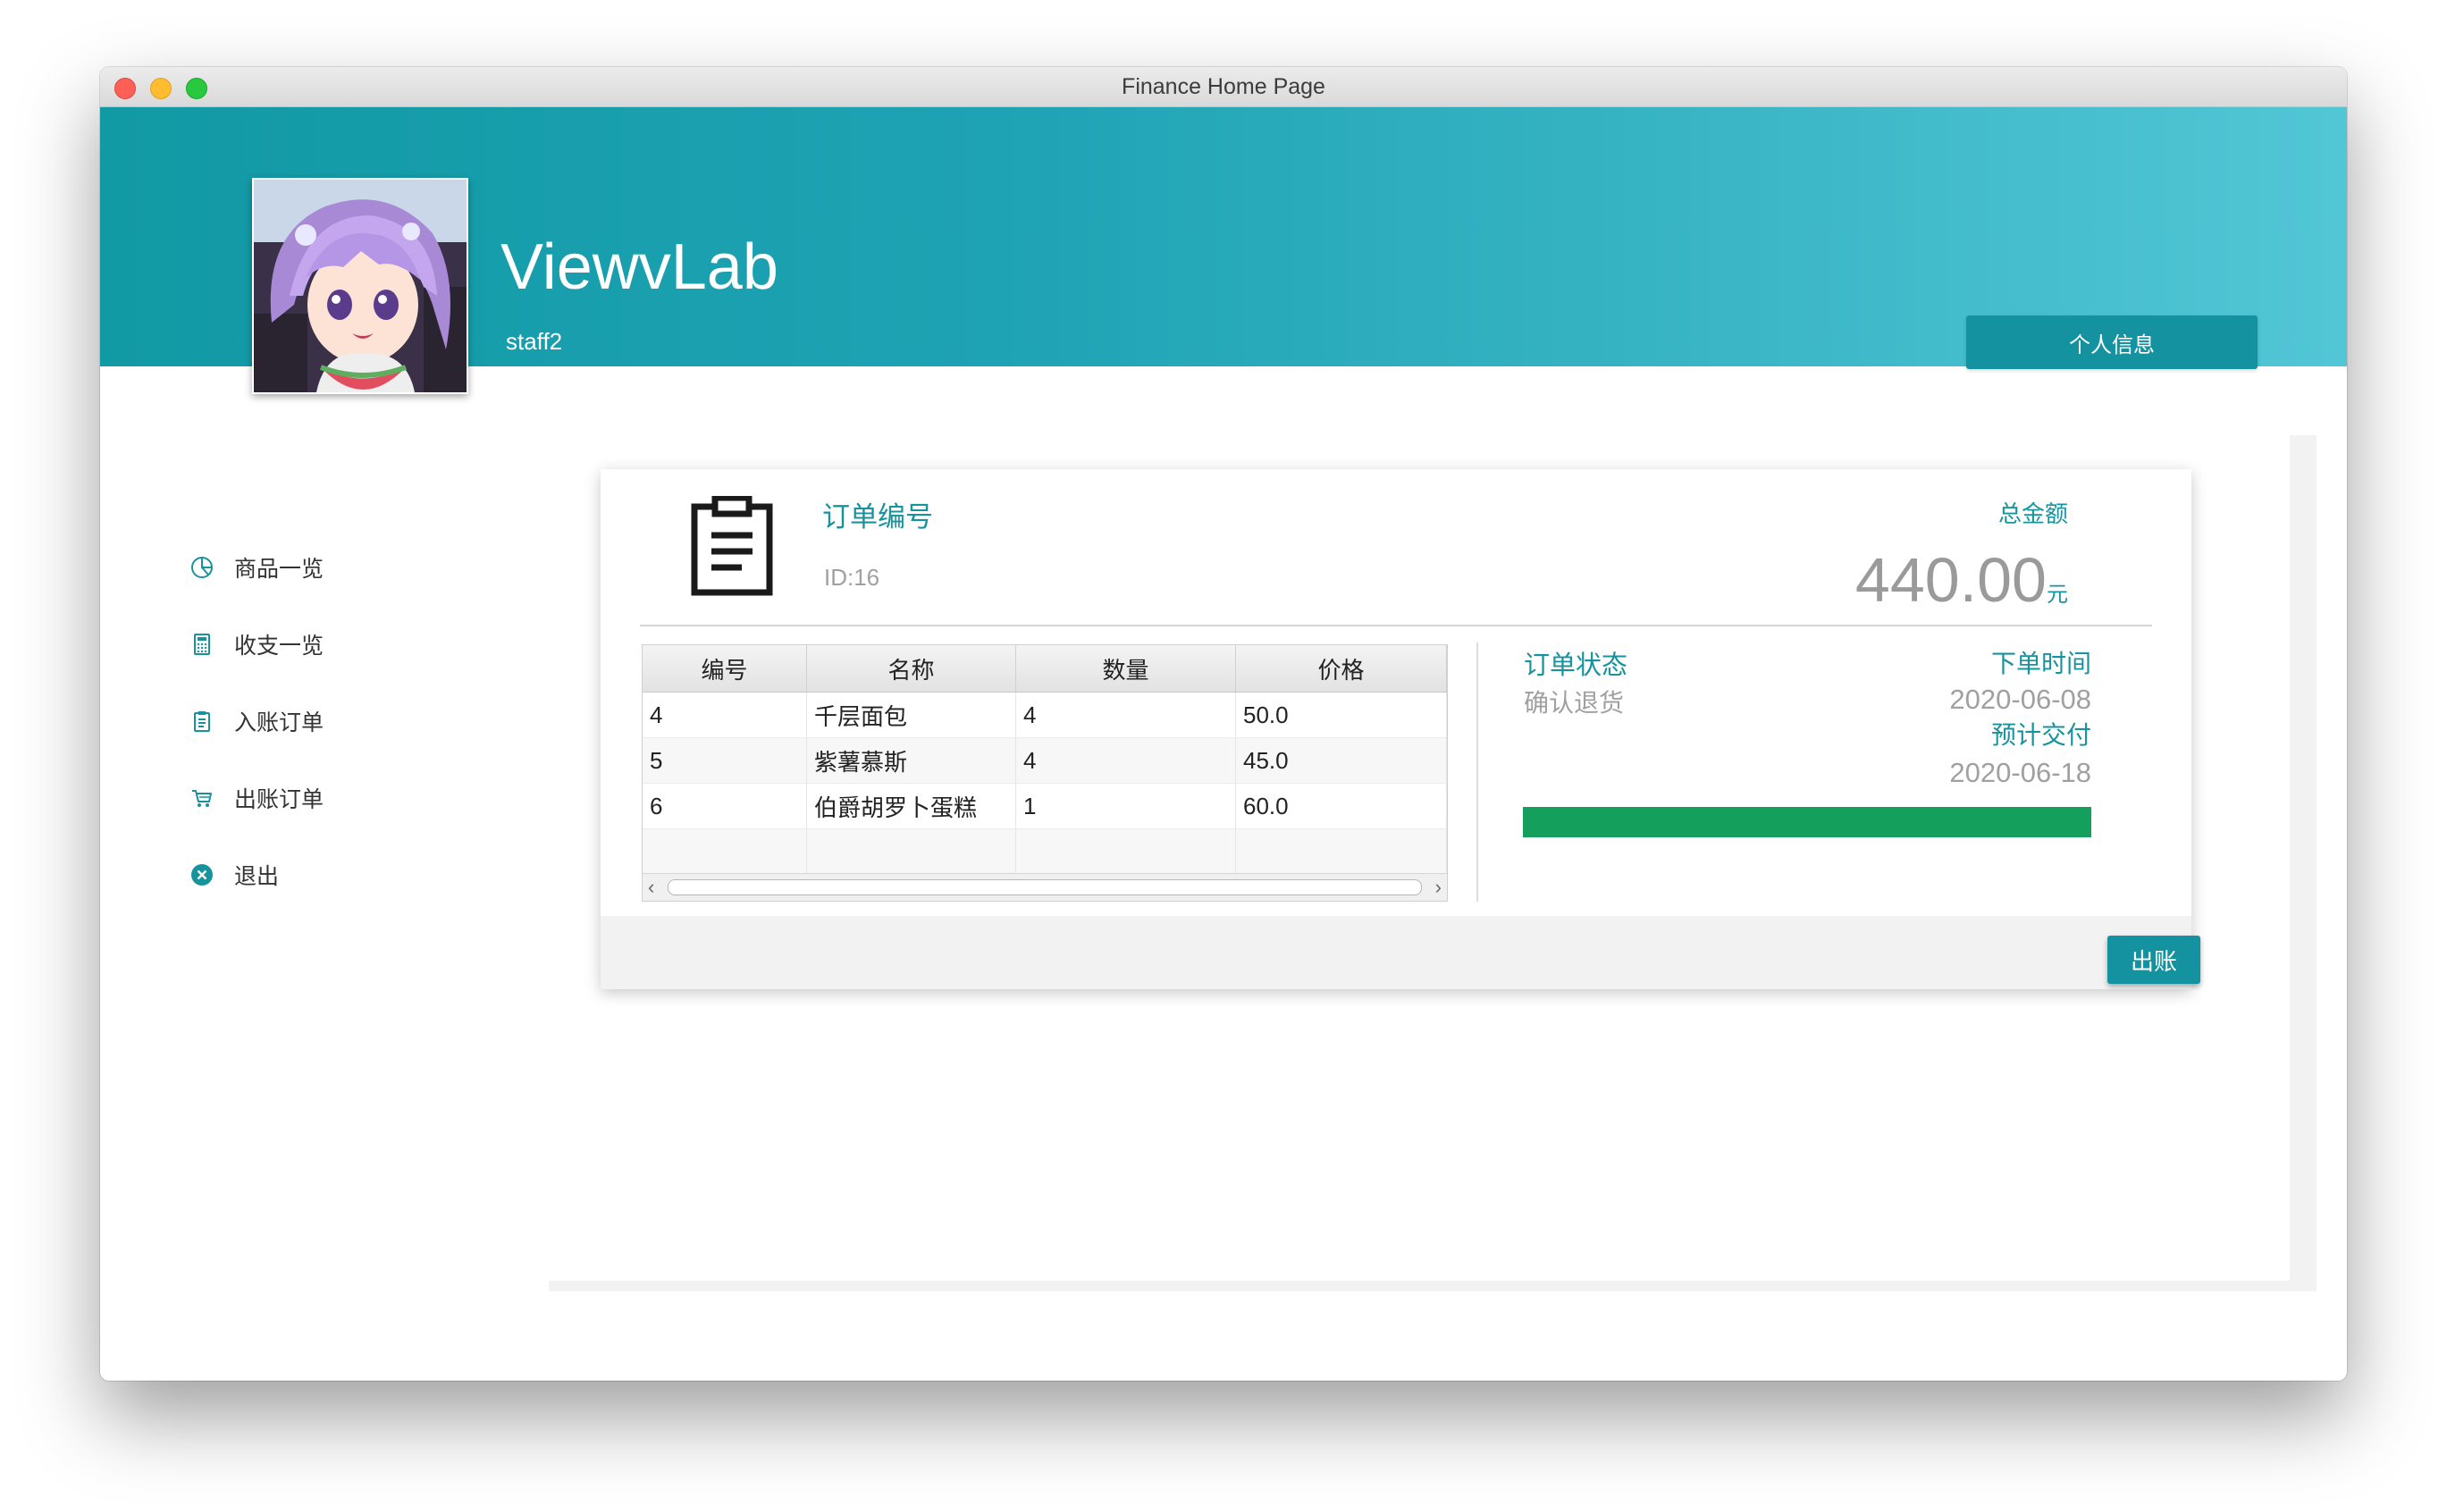  Describe the element at coordinates (725, 760) in the screenshot. I see `table-cell: 5` at that location.